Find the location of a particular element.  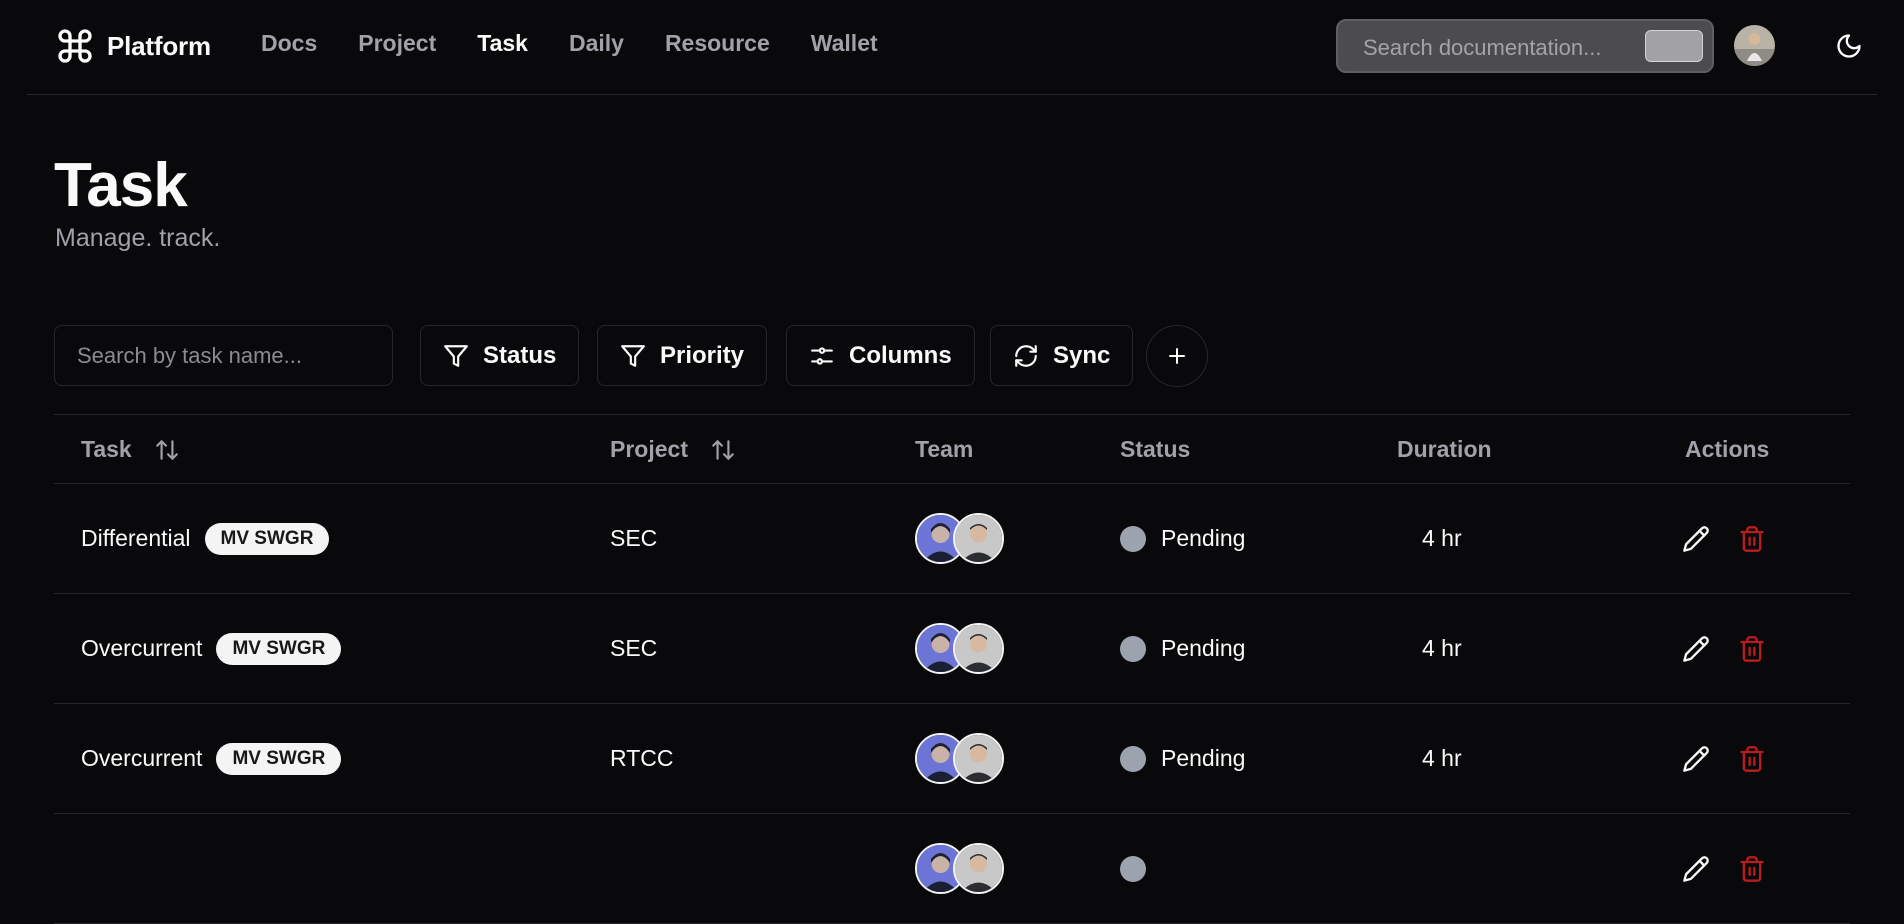

moon-icon is located at coordinates (1849, 46).